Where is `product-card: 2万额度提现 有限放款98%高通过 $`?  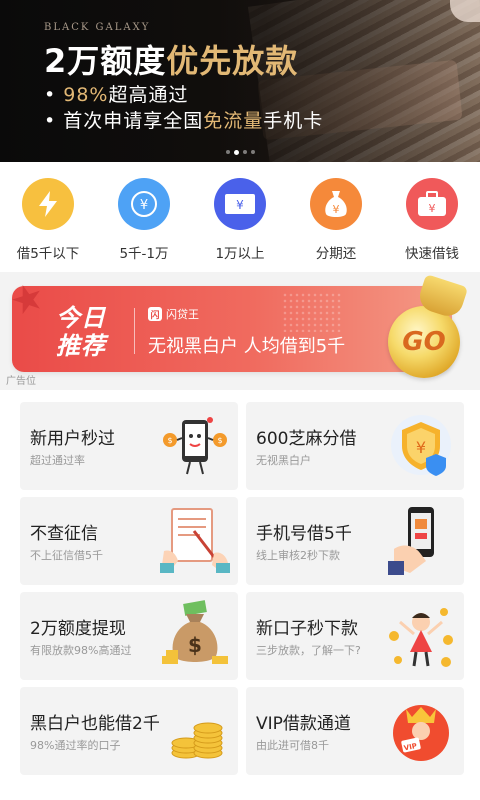
product-card: 2万额度提现 有限放款98%高通过 $ is located at coordinates (129, 636).